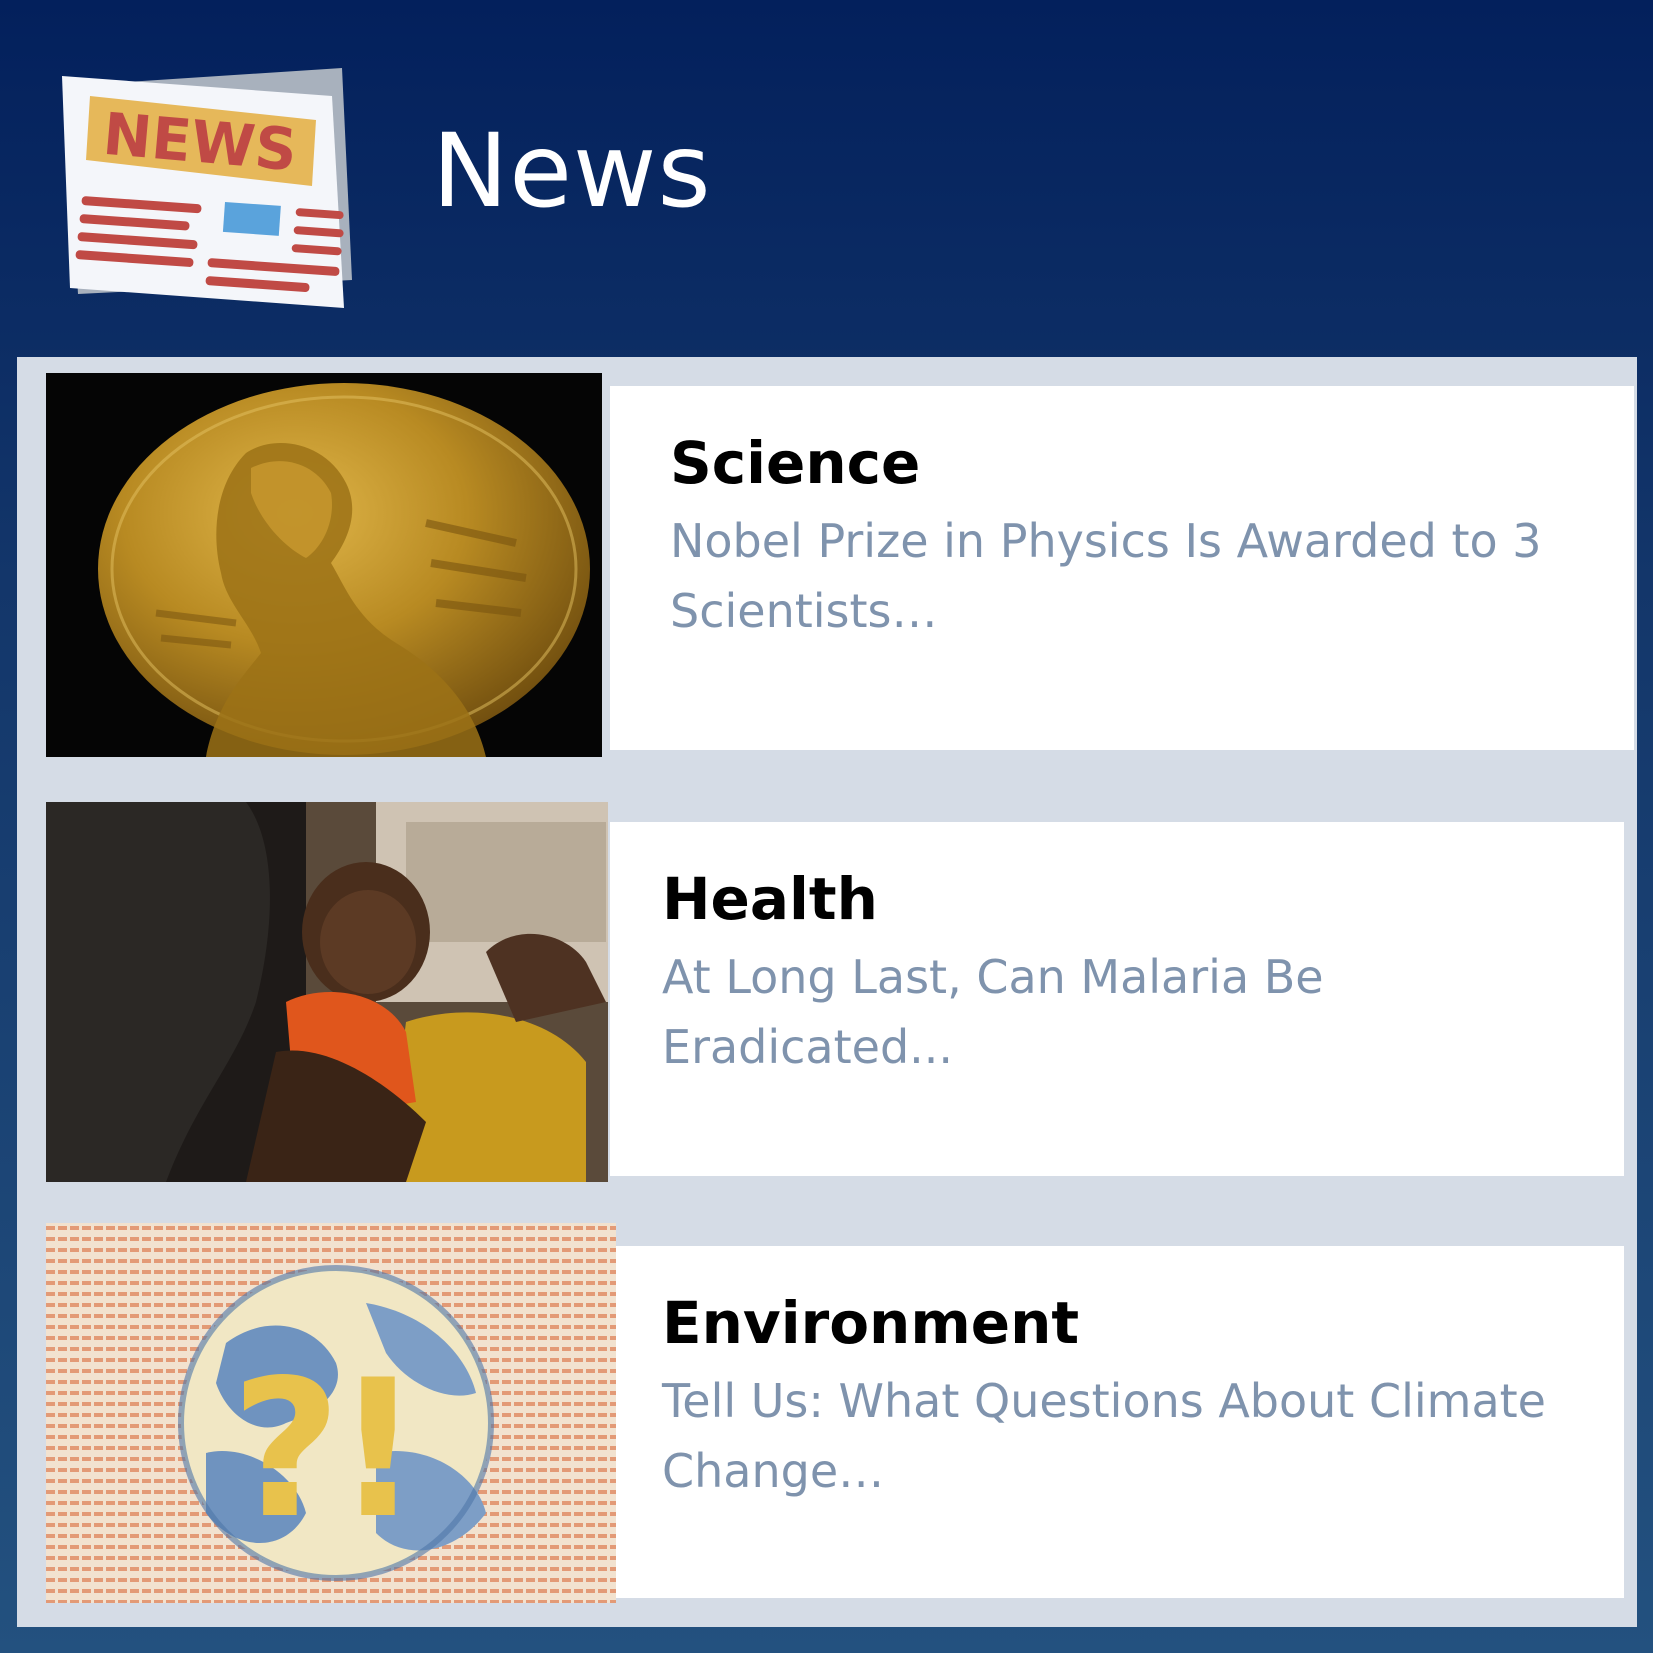 The width and height of the screenshot is (1653, 1653). Describe the element at coordinates (324, 565) in the screenshot. I see `nobel-medal-image` at that location.